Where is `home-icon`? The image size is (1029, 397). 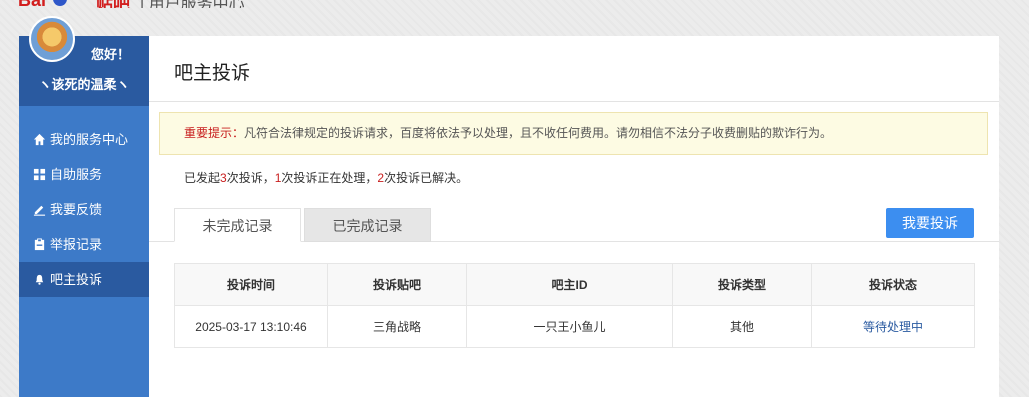 home-icon is located at coordinates (39, 139).